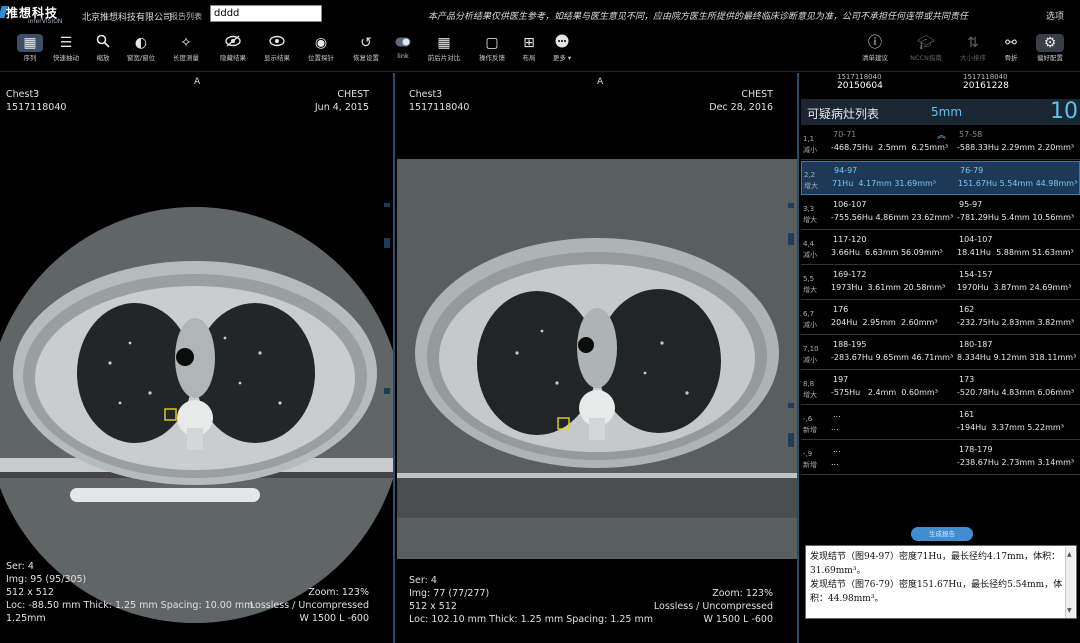  Describe the element at coordinates (562, 43) in the screenshot. I see `more-icon` at that location.